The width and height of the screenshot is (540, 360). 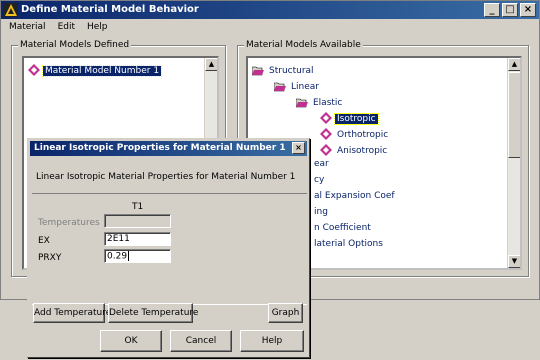 I want to click on temperature-field, so click(x=137, y=221).